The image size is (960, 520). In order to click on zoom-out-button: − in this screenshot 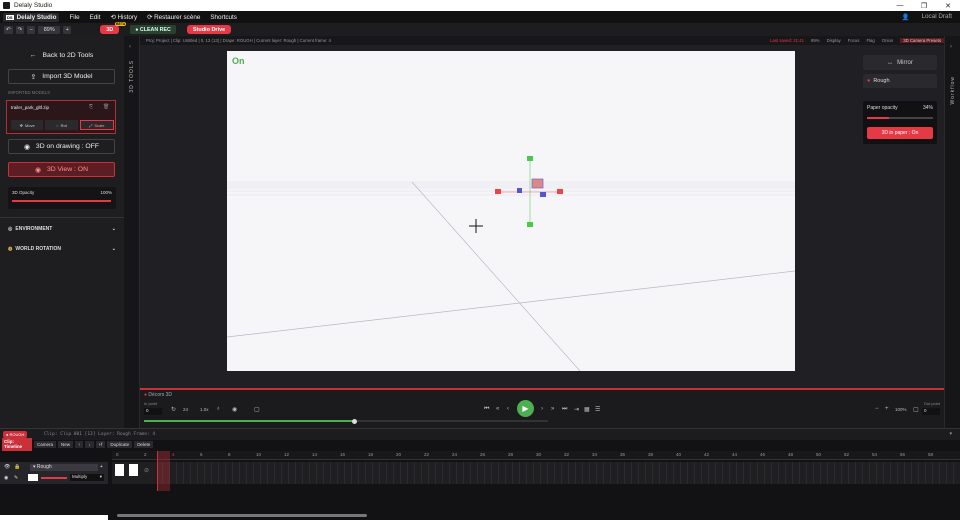, I will do `click(31, 29)`.